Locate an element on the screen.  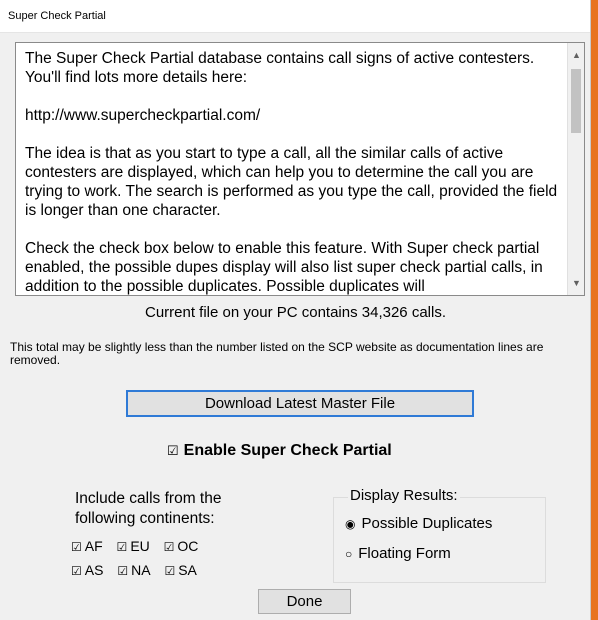
continent-label: NA is located at coordinates (141, 570).